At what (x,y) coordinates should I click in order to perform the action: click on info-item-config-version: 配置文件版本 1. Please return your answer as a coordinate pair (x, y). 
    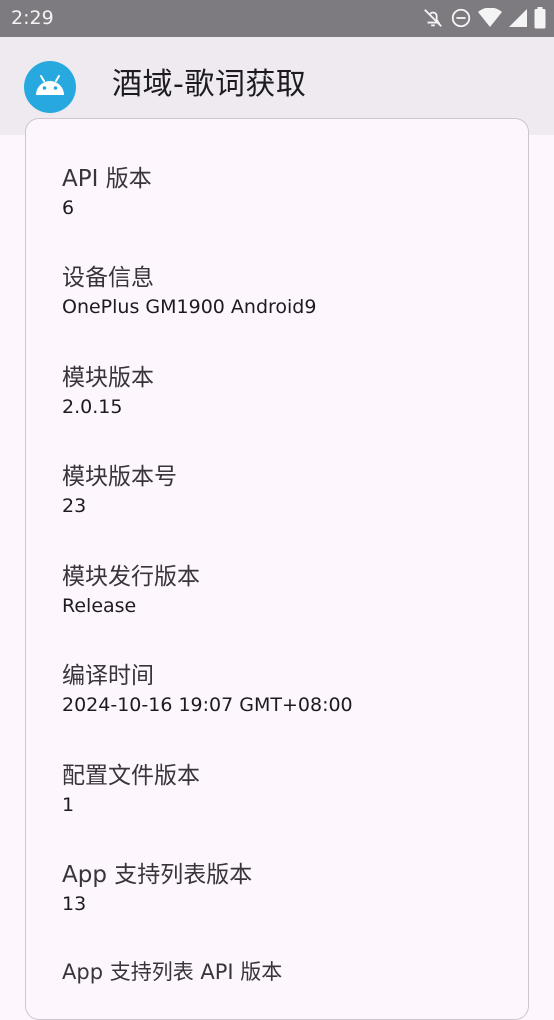
    Looking at the image, I should click on (131, 789).